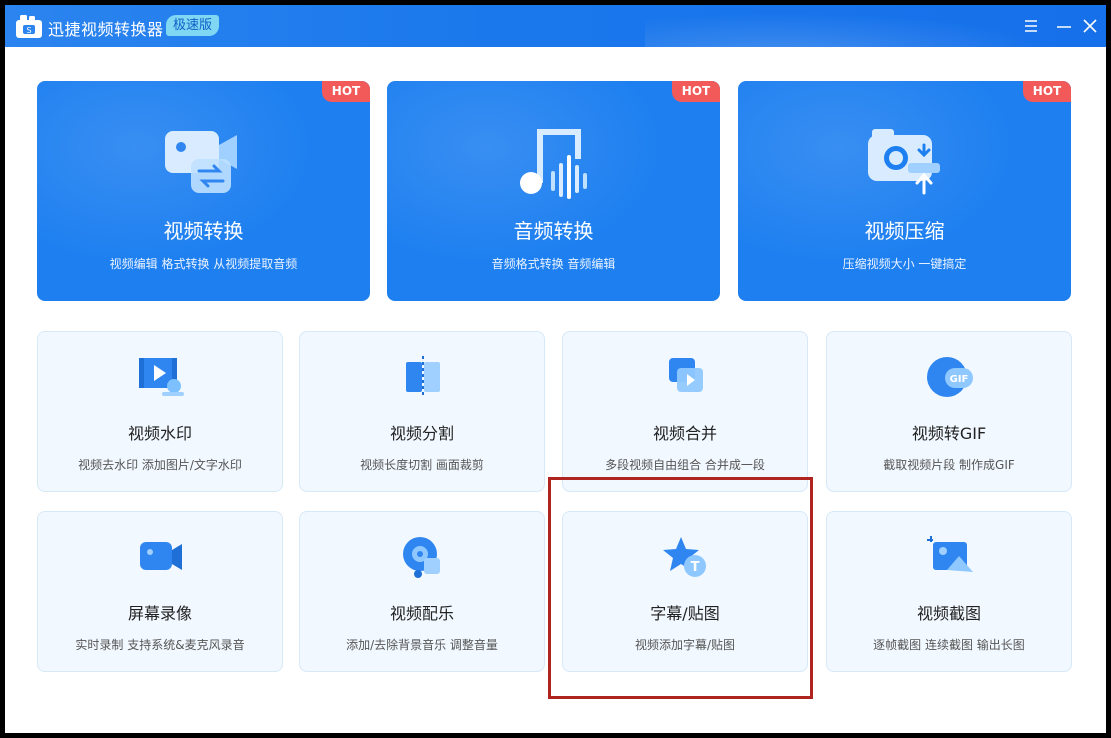 This screenshot has width=1111, height=738. I want to click on tool-title: 字幕/贴图, so click(685, 613).